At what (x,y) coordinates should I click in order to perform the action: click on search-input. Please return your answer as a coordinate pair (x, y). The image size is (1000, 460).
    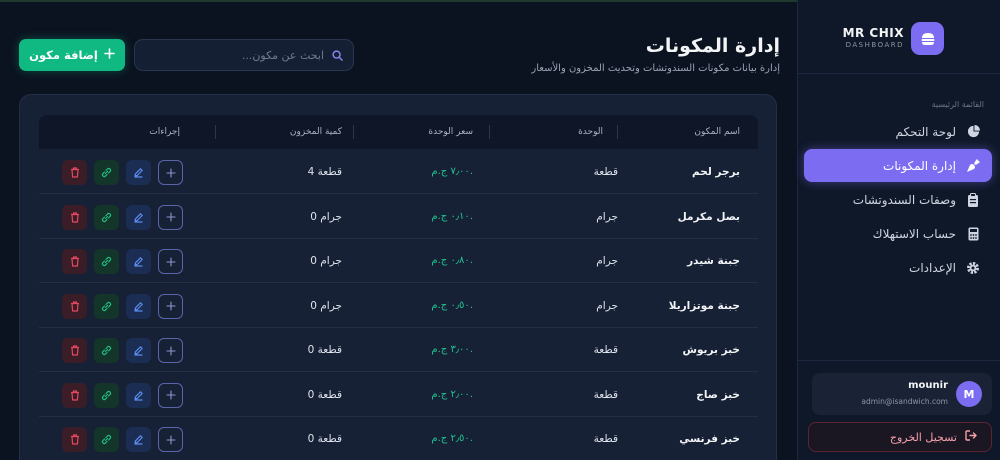
    Looking at the image, I should click on (229, 55).